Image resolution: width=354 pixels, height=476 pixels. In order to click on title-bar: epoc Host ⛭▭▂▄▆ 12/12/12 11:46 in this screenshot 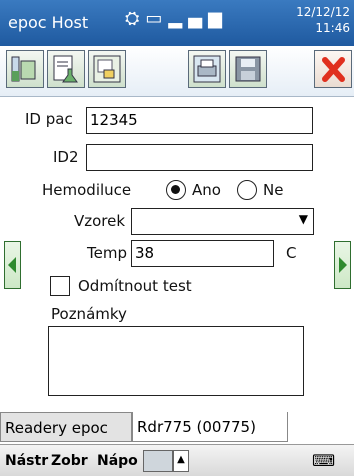, I will do `click(177, 23)`.